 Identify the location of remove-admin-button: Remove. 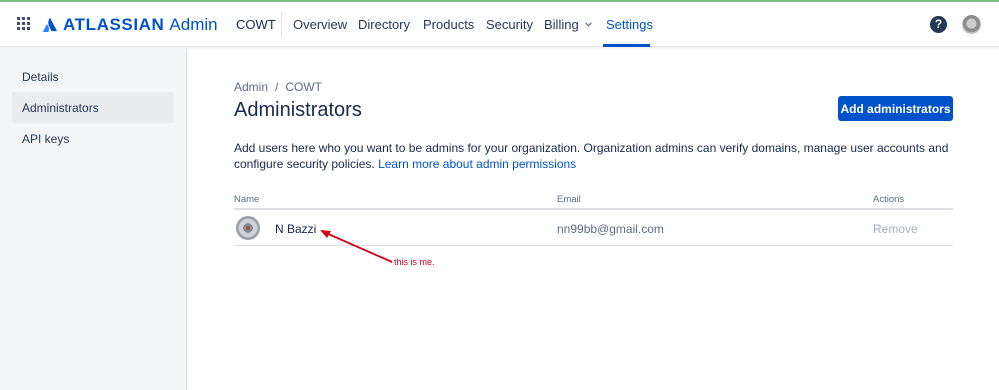
(895, 229).